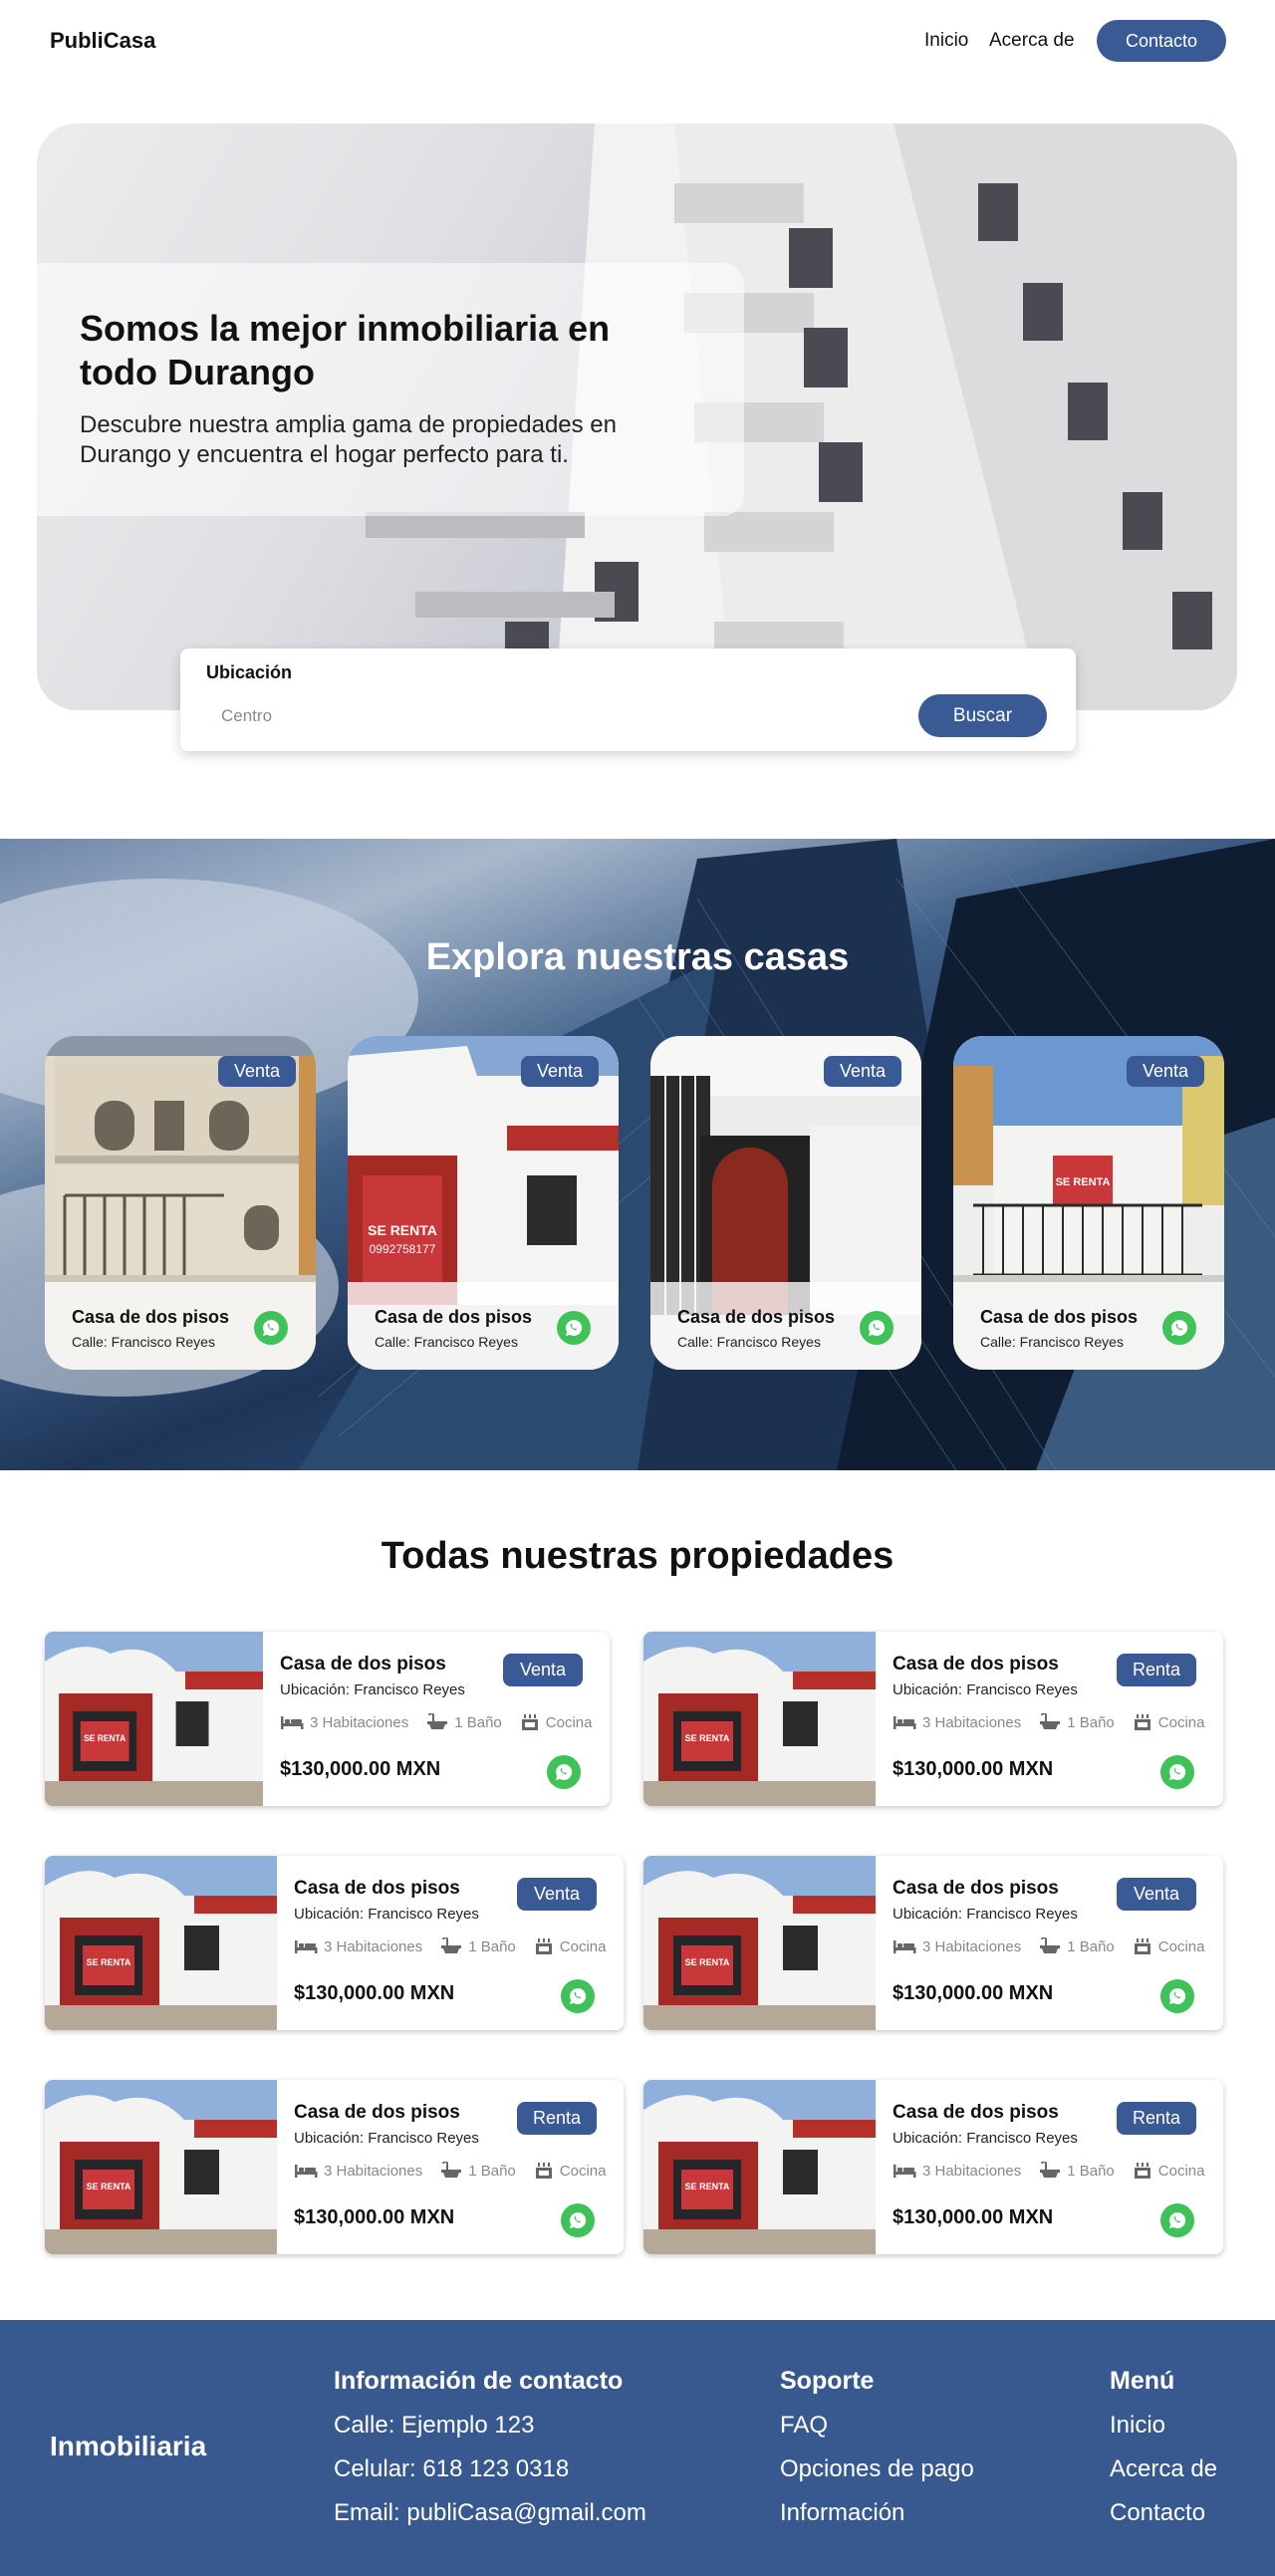 The height and width of the screenshot is (2576, 1275). What do you see at coordinates (1163, 2469) in the screenshot?
I see `footer-link-acerca: Acerca de` at bounding box center [1163, 2469].